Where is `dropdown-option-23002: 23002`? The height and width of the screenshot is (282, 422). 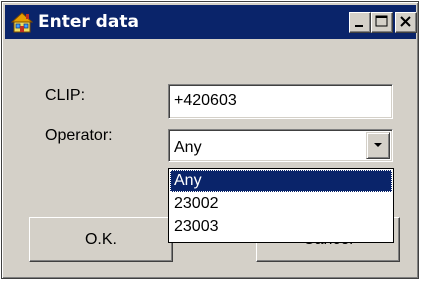 dropdown-option-23002: 23002 is located at coordinates (281, 204).